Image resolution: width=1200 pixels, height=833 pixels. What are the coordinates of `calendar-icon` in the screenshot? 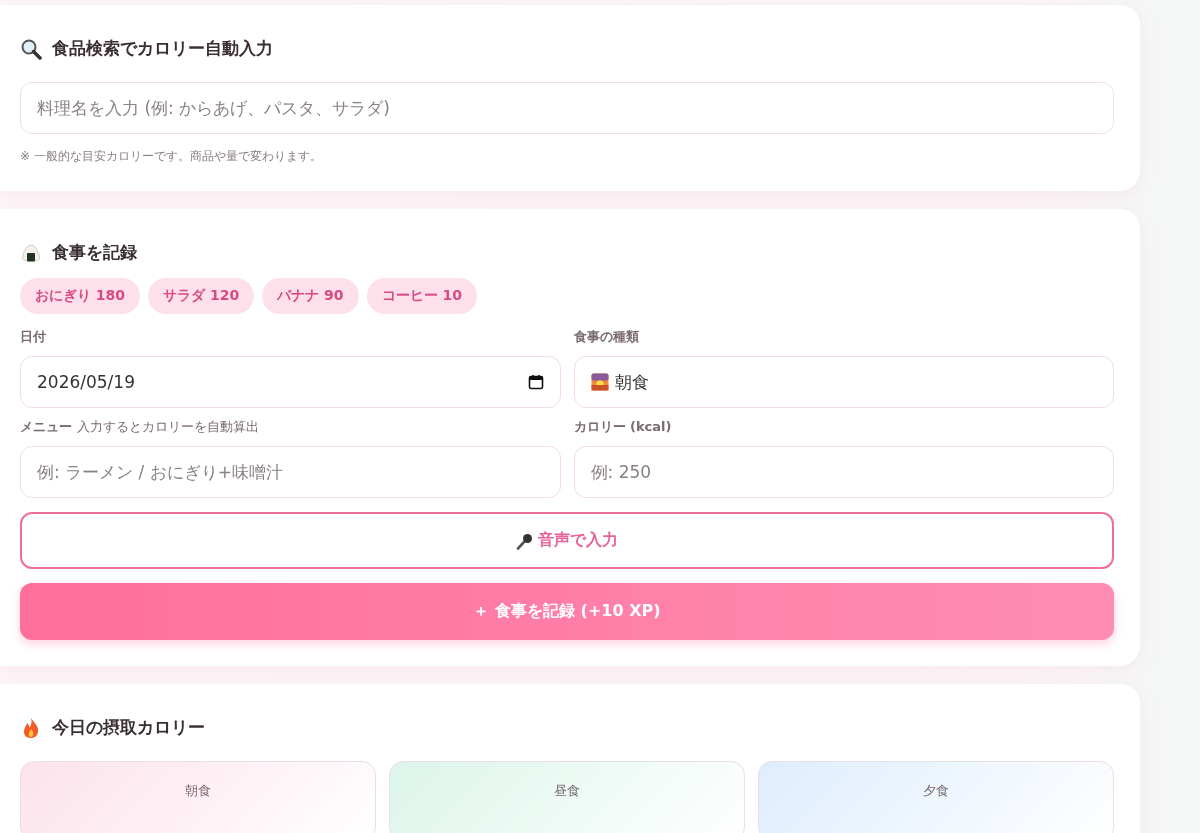 It's located at (535, 382).